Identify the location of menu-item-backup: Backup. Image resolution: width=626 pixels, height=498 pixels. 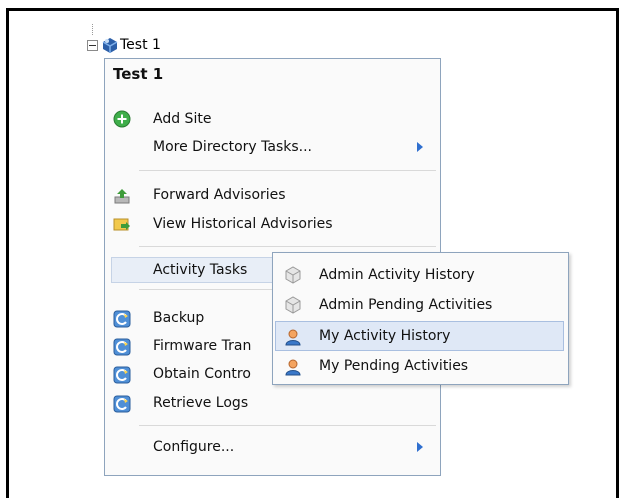
(178, 318).